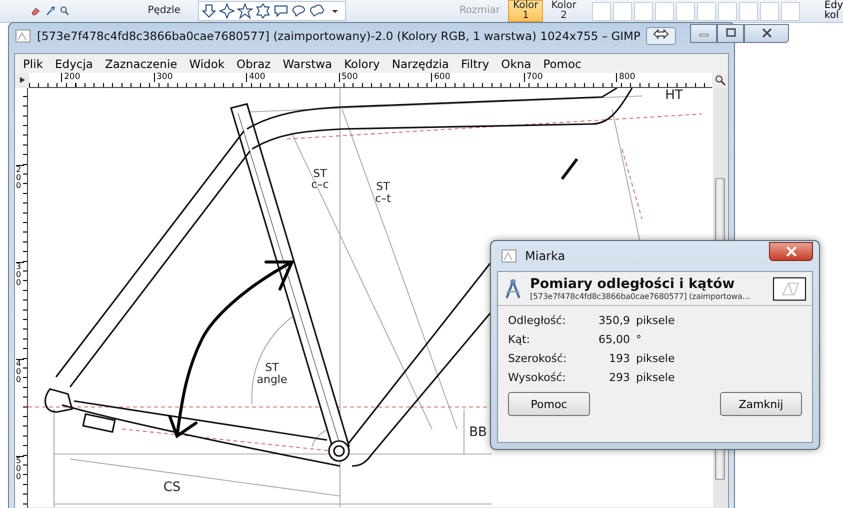 Image resolution: width=843 pixels, height=508 pixels. Describe the element at coordinates (619, 377) in the screenshot. I see `measure-value: 293` at that location.